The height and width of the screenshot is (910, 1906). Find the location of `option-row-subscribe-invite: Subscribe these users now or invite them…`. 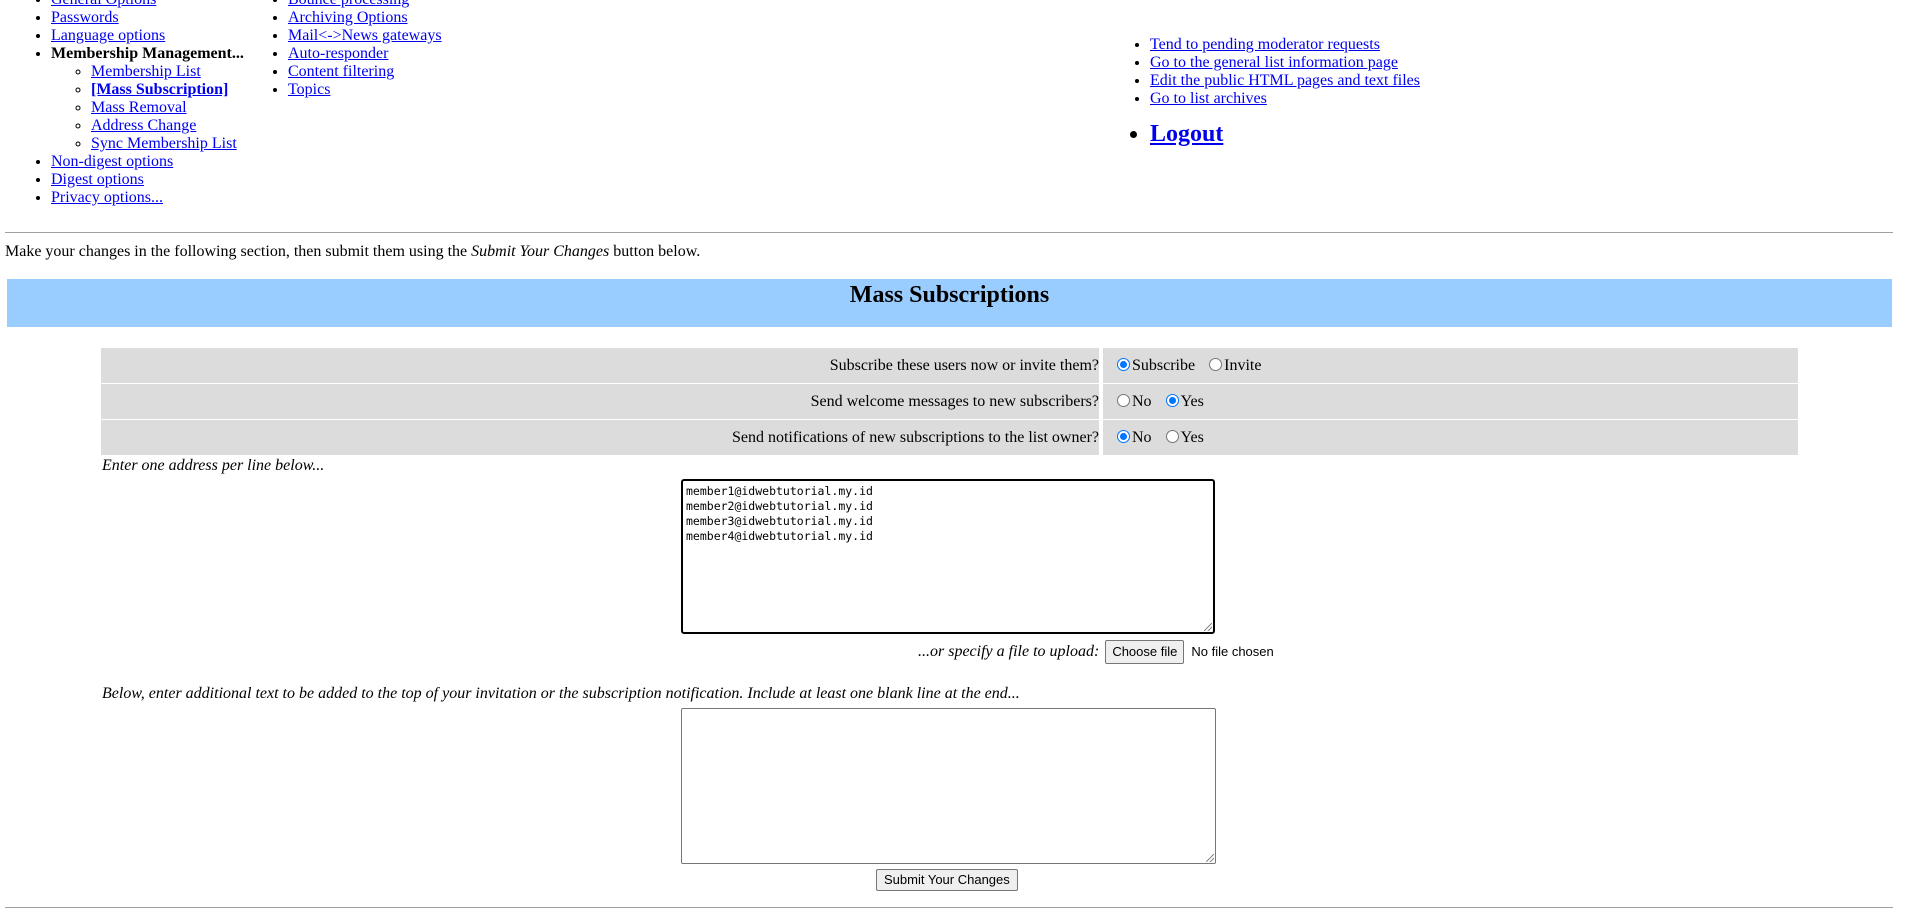

option-row-subscribe-invite: Subscribe these users now or invite them… is located at coordinates (949, 365).